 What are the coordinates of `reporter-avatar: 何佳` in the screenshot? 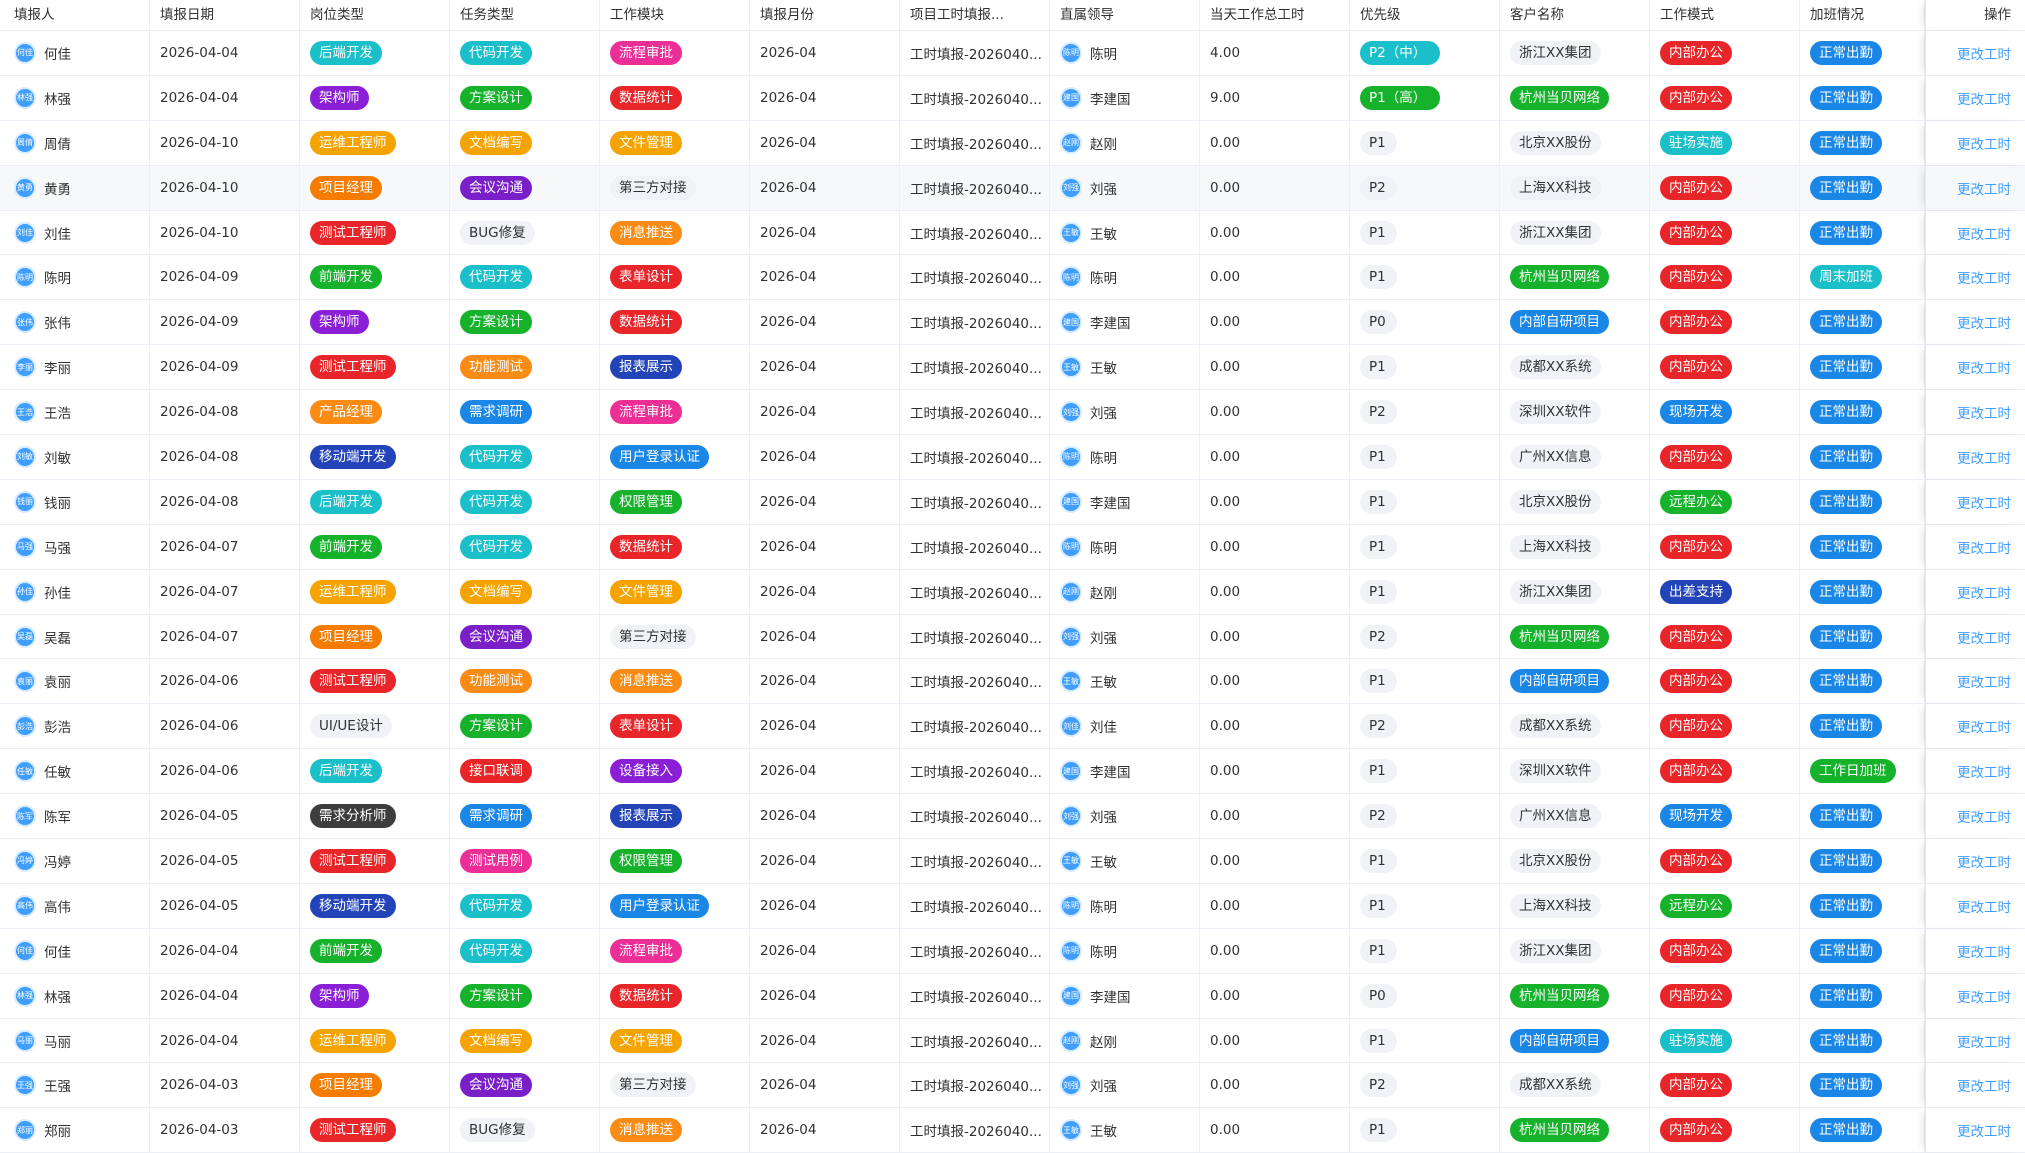 It's located at (25, 950).